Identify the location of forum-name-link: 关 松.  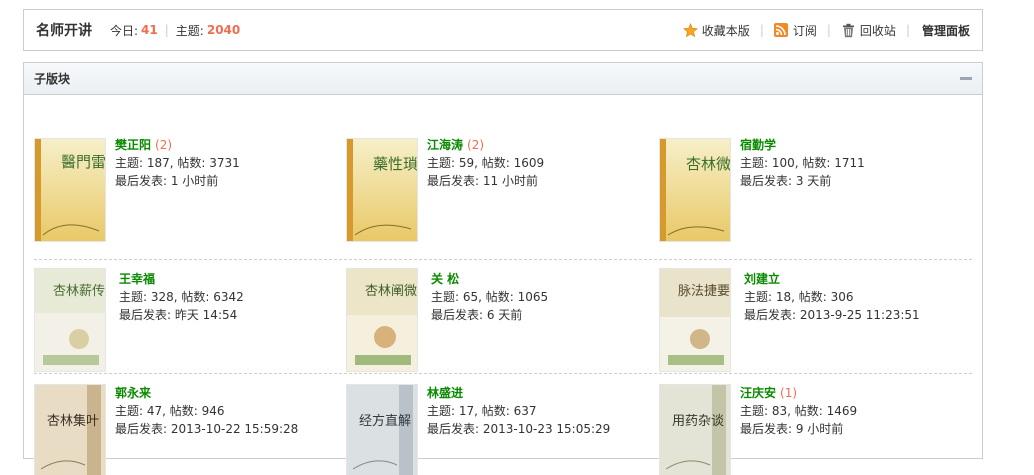
(445, 279).